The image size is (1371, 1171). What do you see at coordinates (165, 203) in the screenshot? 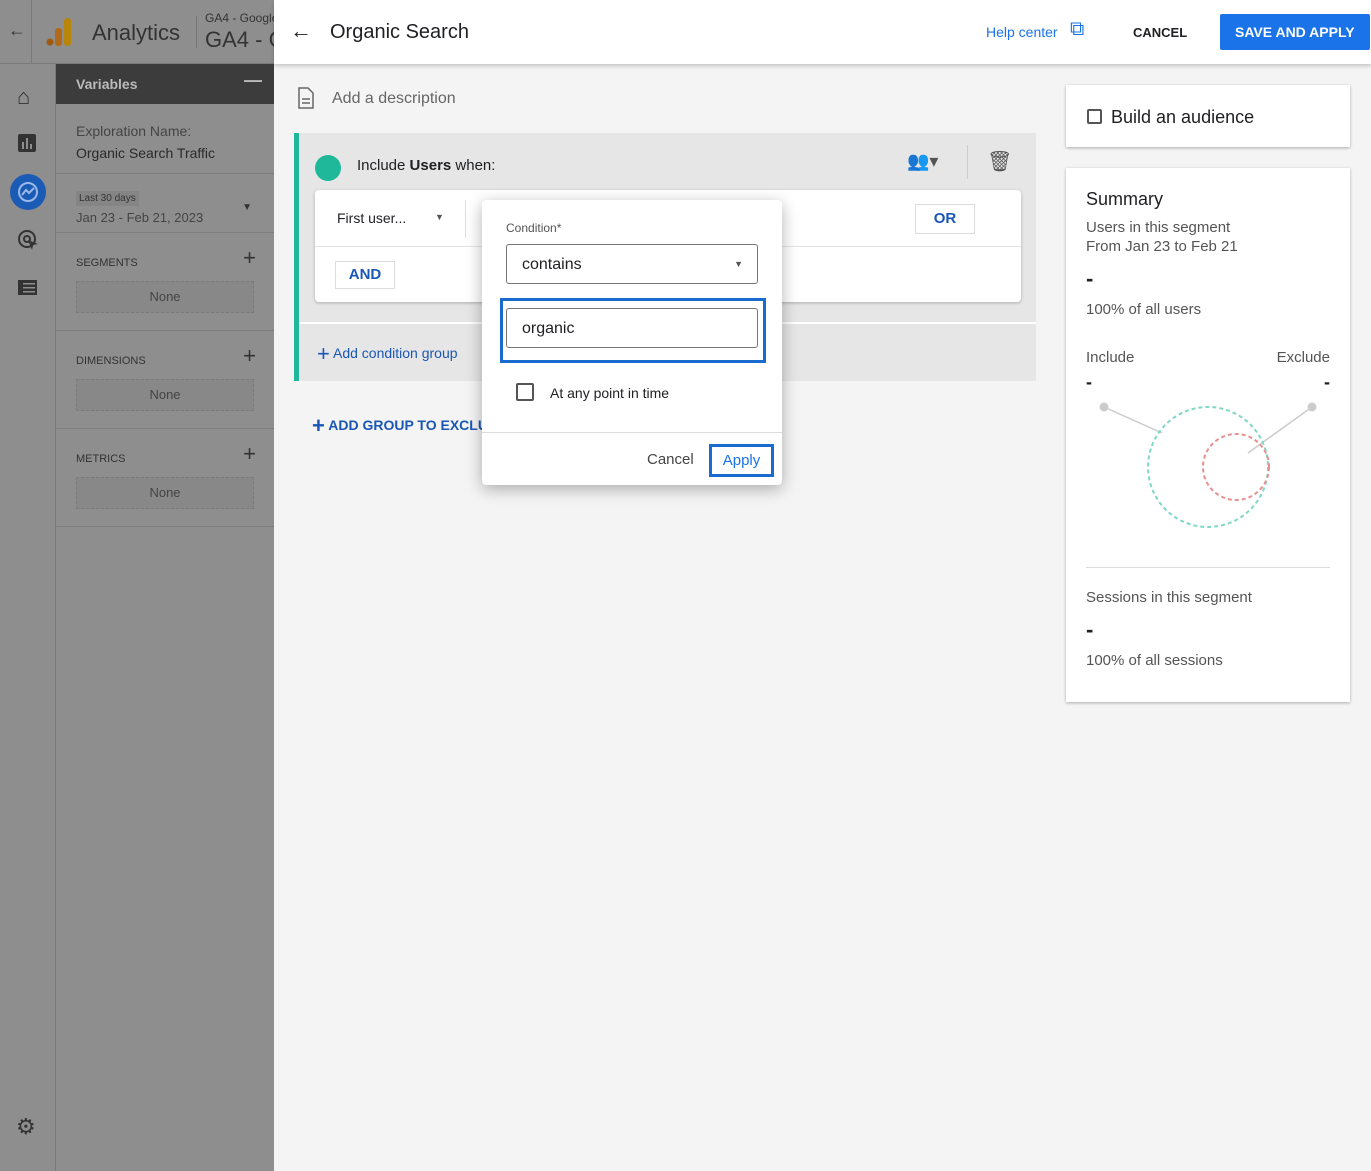
I see `date-range-picker: Last 30 days Jan 23 - Feb 21, 2023 ▼` at bounding box center [165, 203].